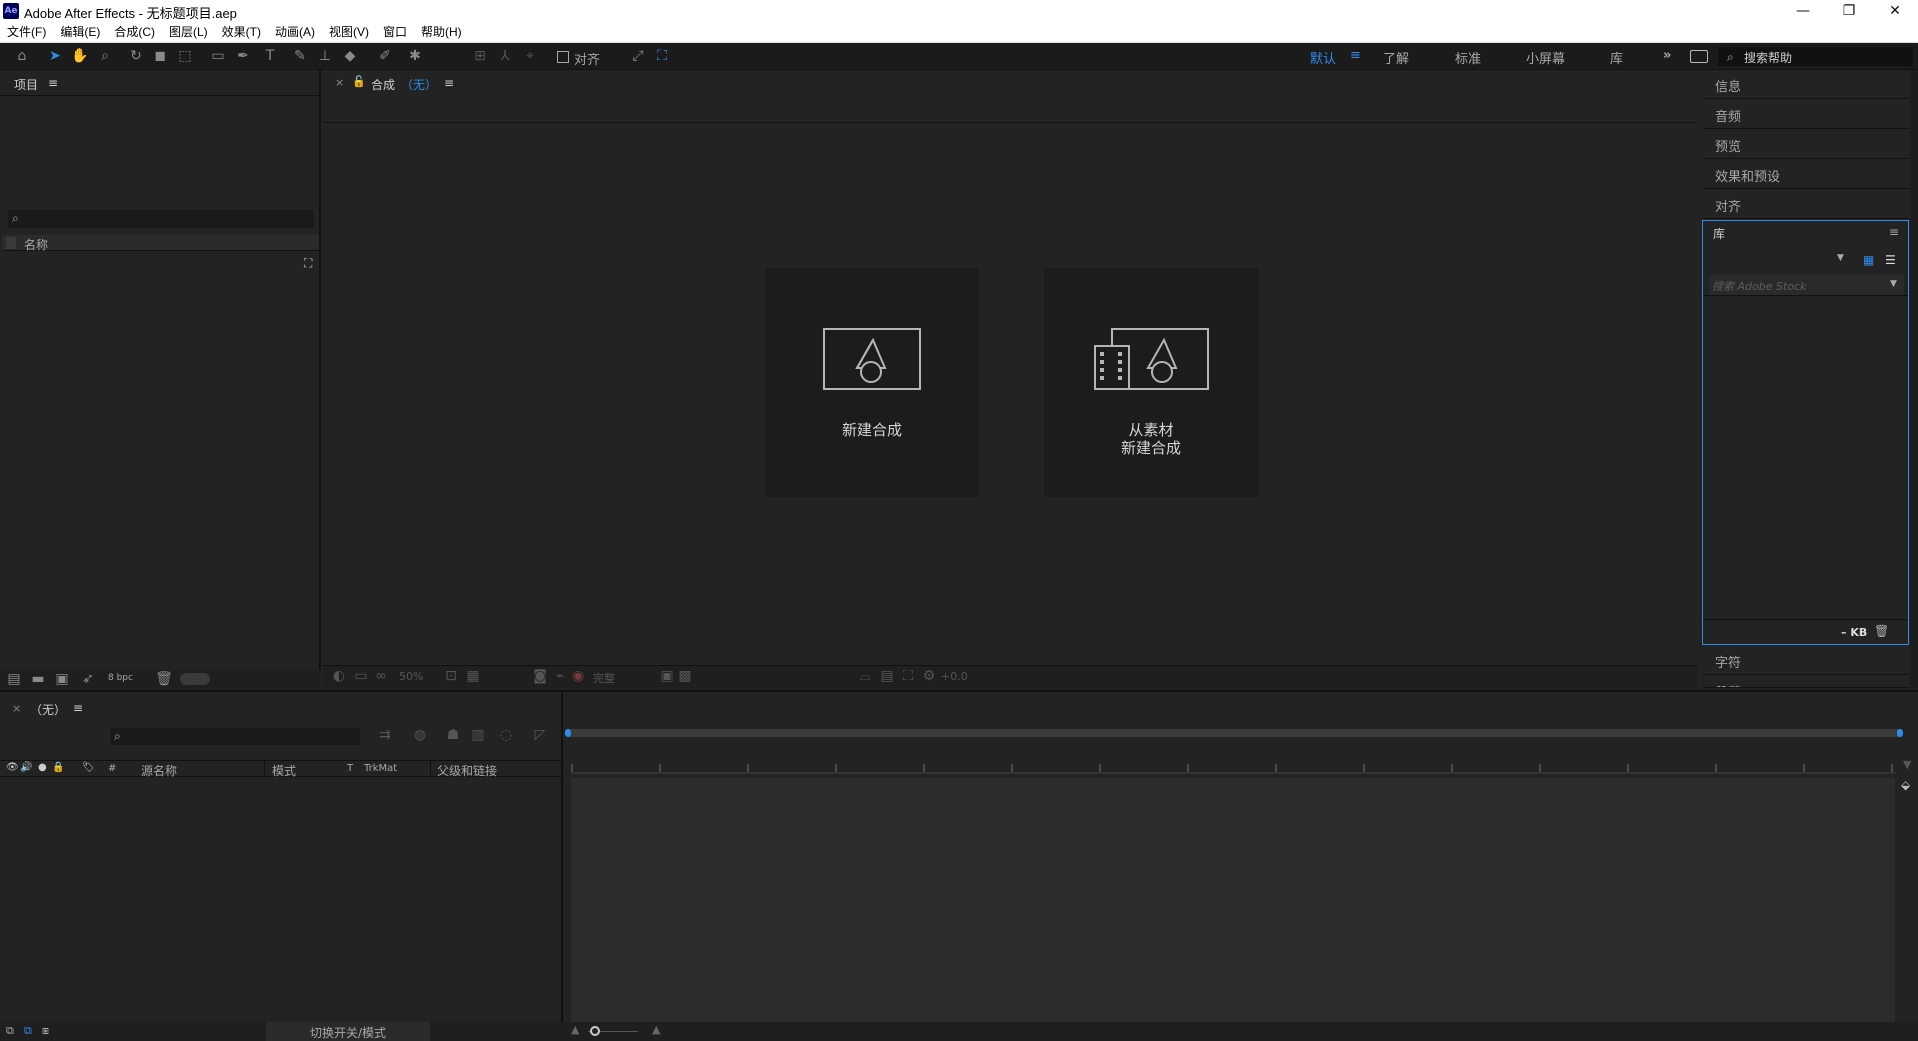 This screenshot has width=1918, height=1041. Describe the element at coordinates (58, 767) in the screenshot. I see `lock-icon: 🔒` at that location.